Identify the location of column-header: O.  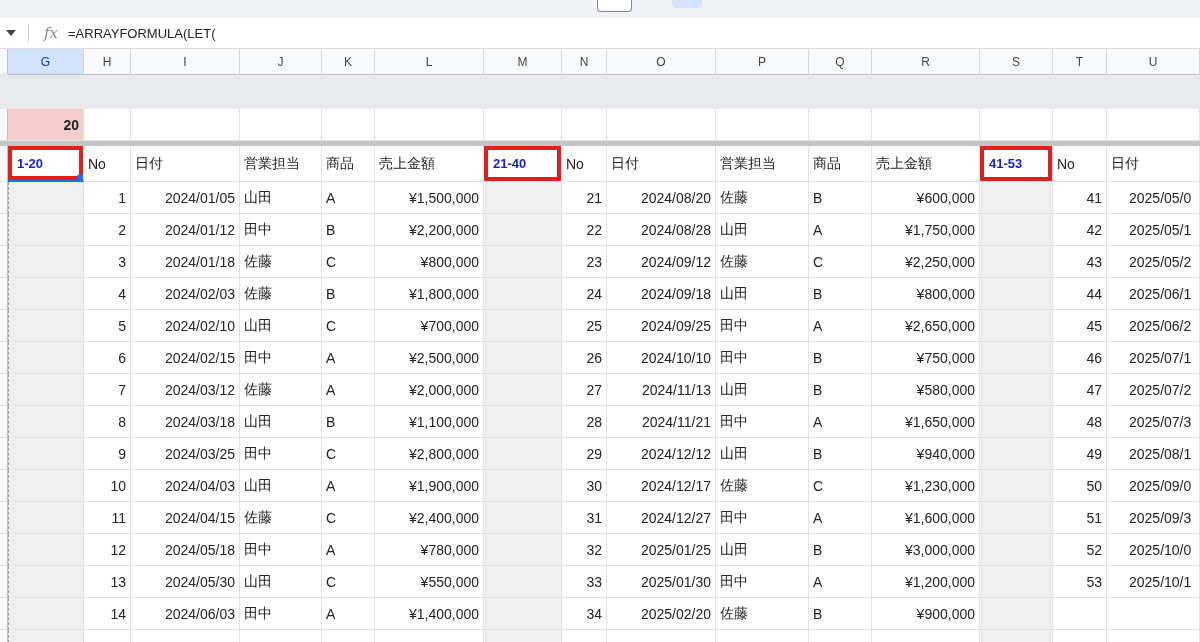
(661, 62).